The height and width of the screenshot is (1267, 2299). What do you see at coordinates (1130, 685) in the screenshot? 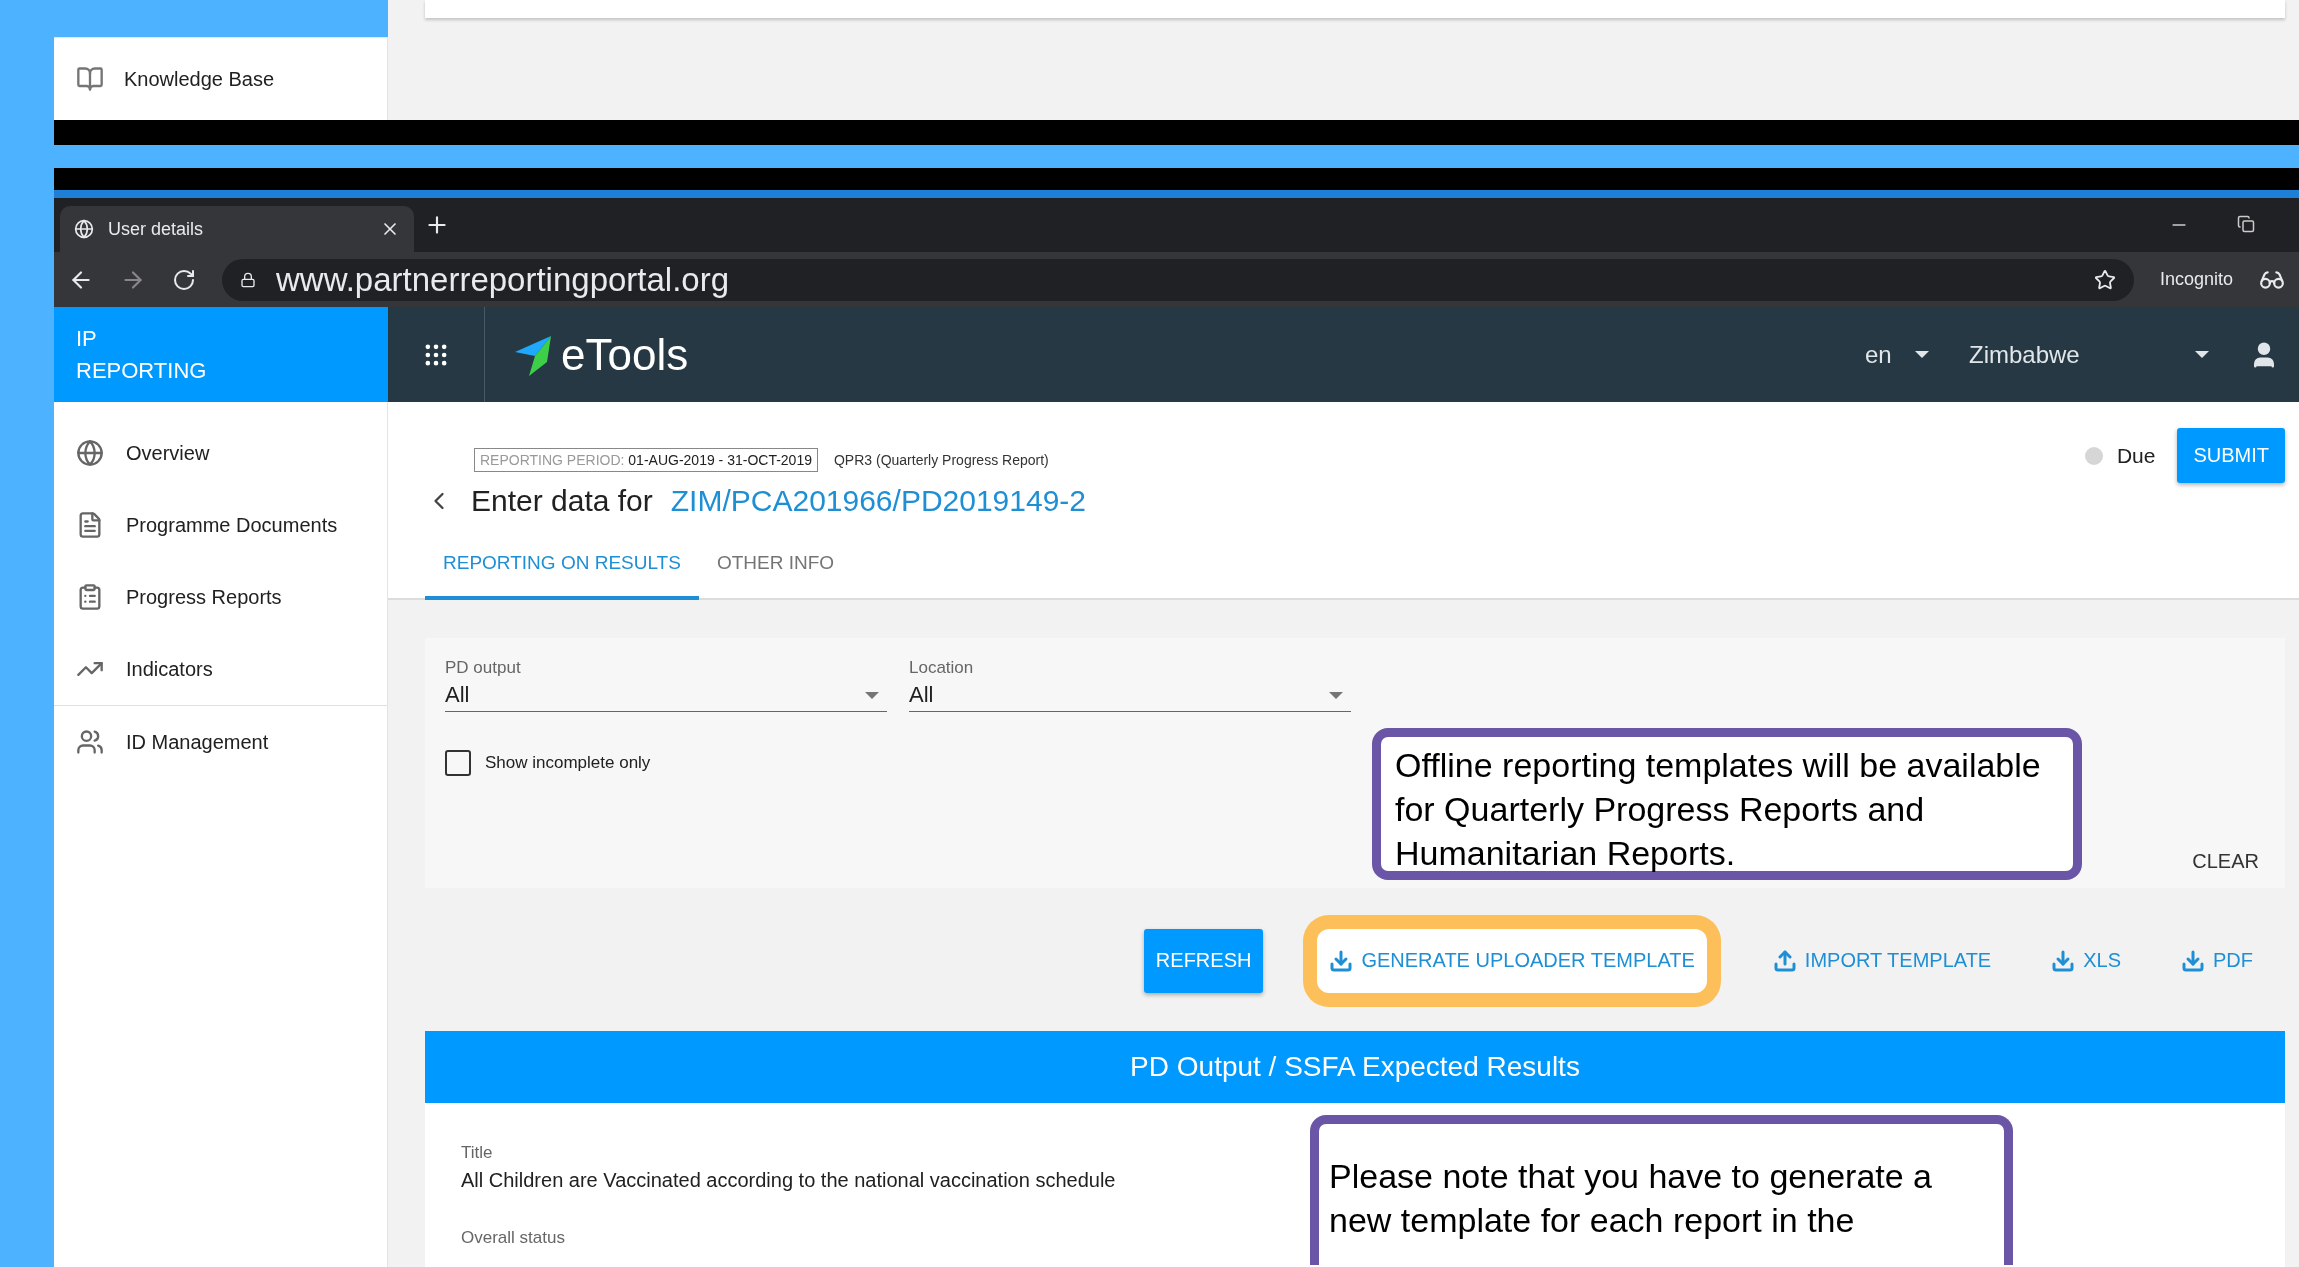
I see `filter-dropdown: Location All` at bounding box center [1130, 685].